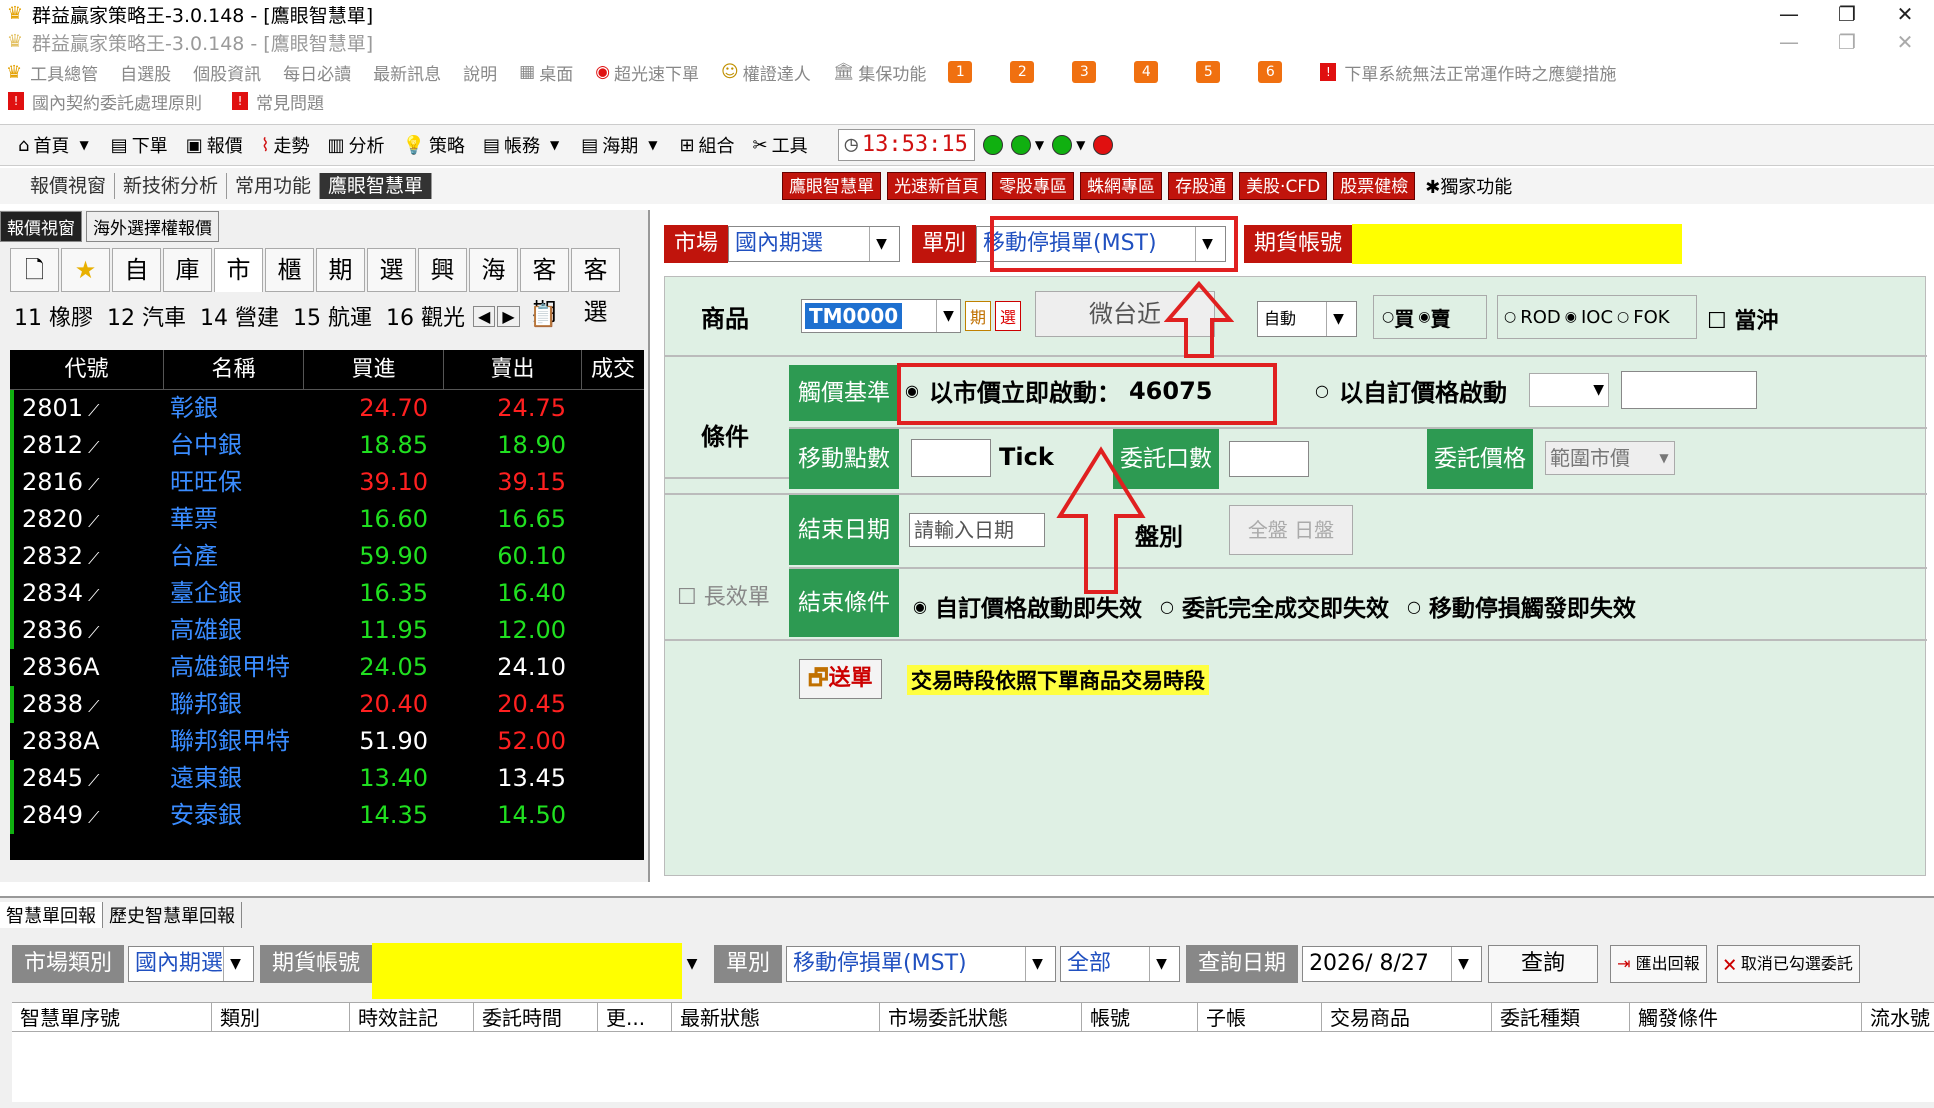 Image resolution: width=1934 pixels, height=1108 pixels. What do you see at coordinates (1424, 317) in the screenshot?
I see `sell-radio: ◉` at bounding box center [1424, 317].